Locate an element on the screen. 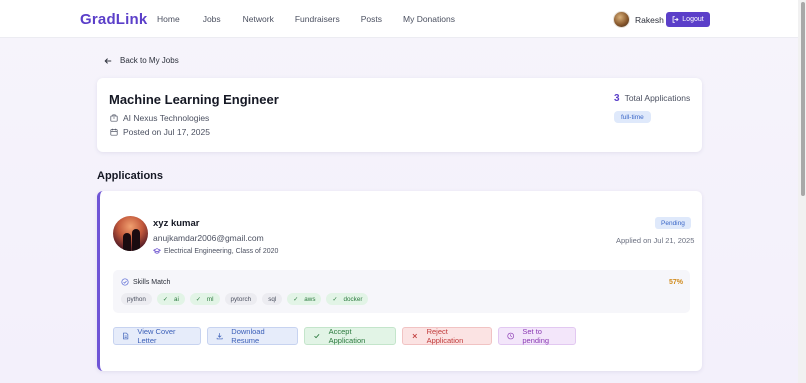  skill-tag-matched: ✓ ai is located at coordinates (170, 299).